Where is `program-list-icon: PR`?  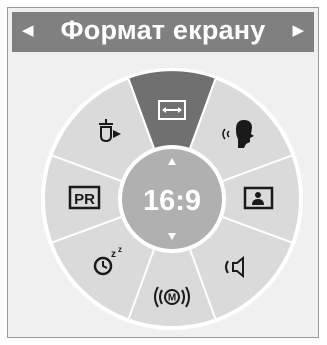
program-list-icon: PR is located at coordinates (84, 197).